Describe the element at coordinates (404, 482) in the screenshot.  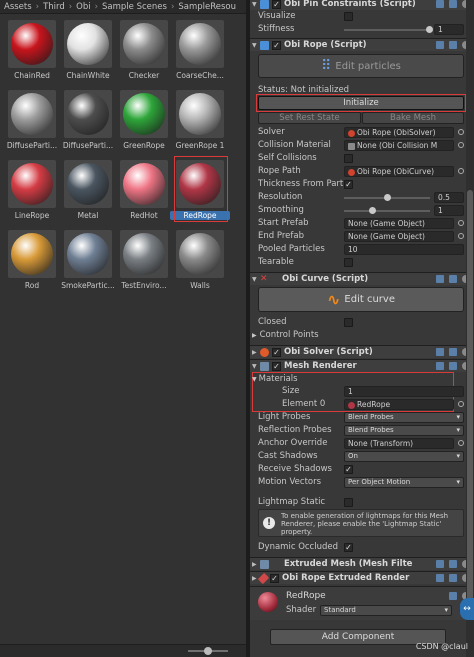
I see `motion-vectors-dropdown: Per Object Motion` at that location.